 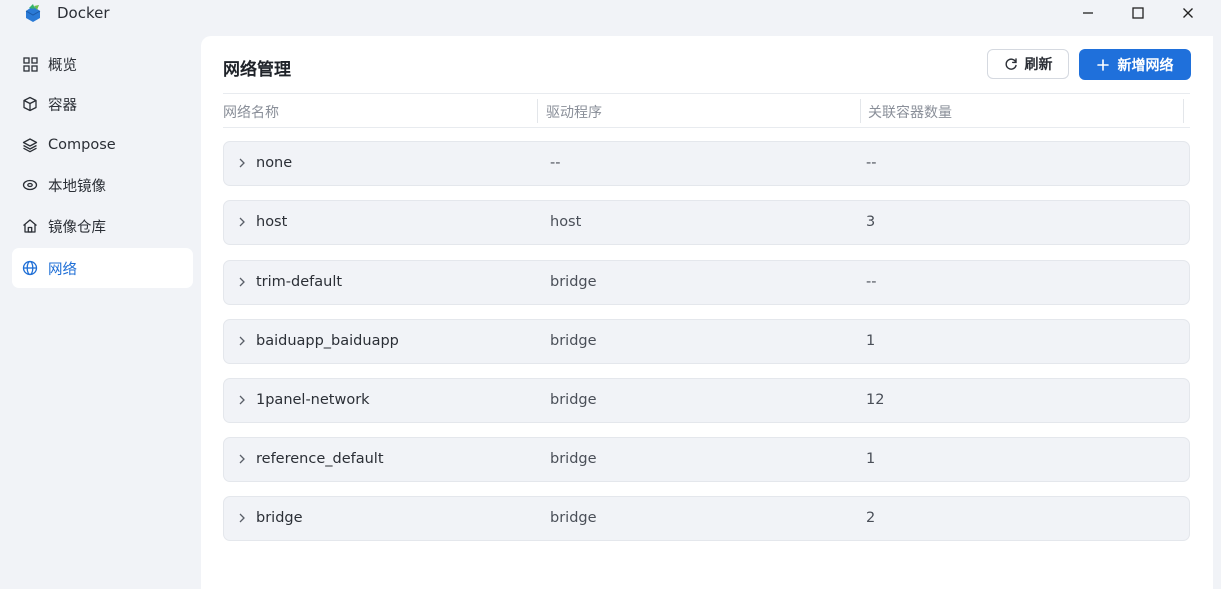 What do you see at coordinates (706, 222) in the screenshot?
I see `table-row: host host 3` at bounding box center [706, 222].